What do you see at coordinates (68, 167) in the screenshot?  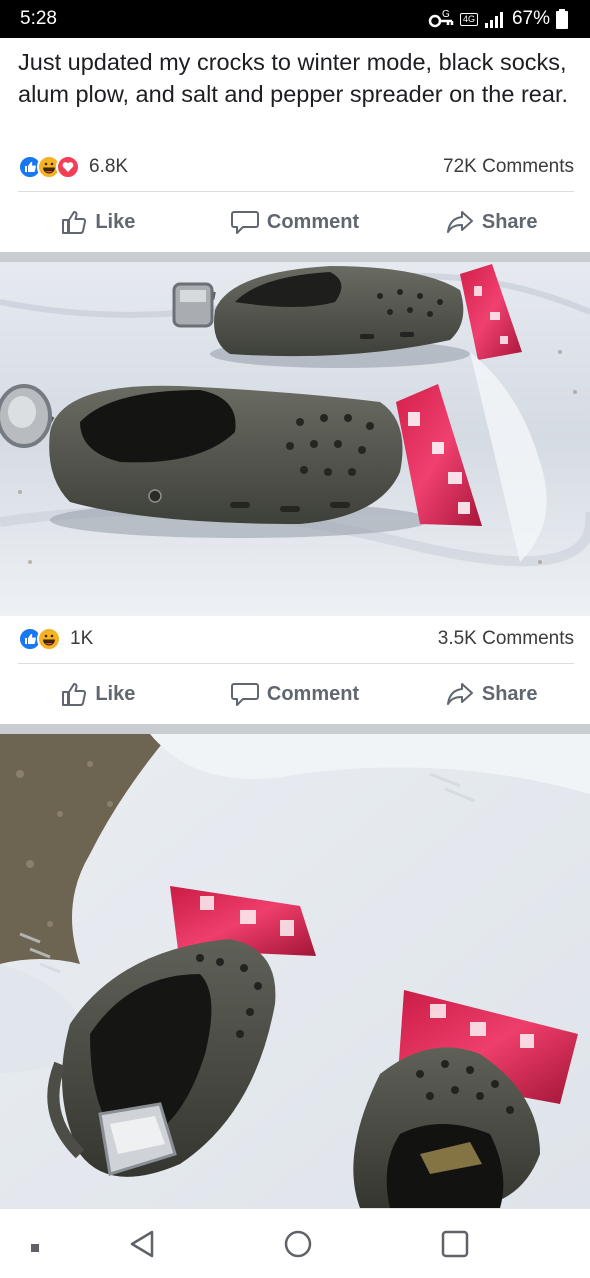 I see `love-icon` at bounding box center [68, 167].